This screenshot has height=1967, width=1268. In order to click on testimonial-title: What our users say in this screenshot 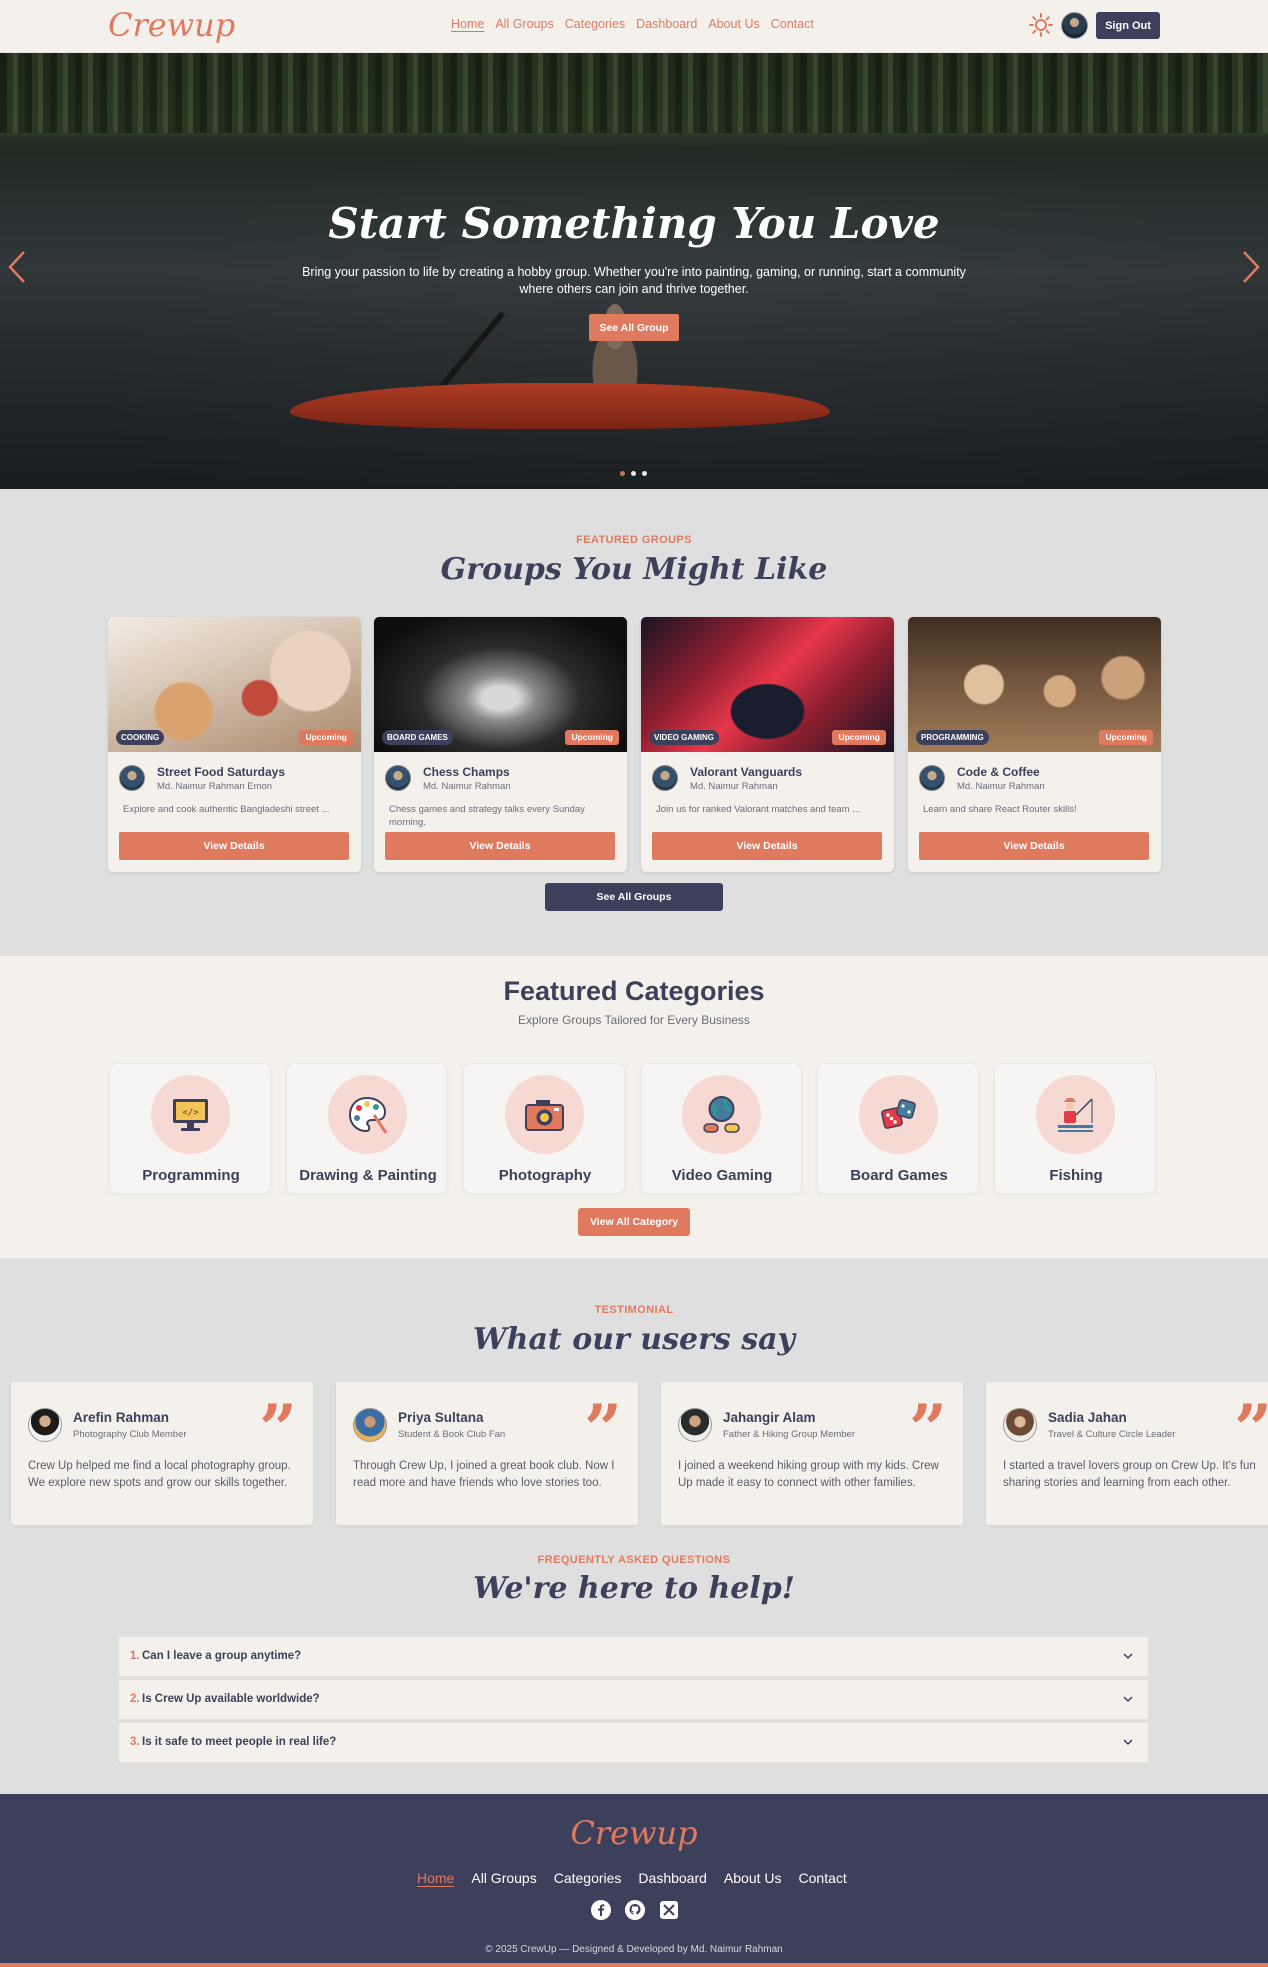, I will do `click(633, 1339)`.